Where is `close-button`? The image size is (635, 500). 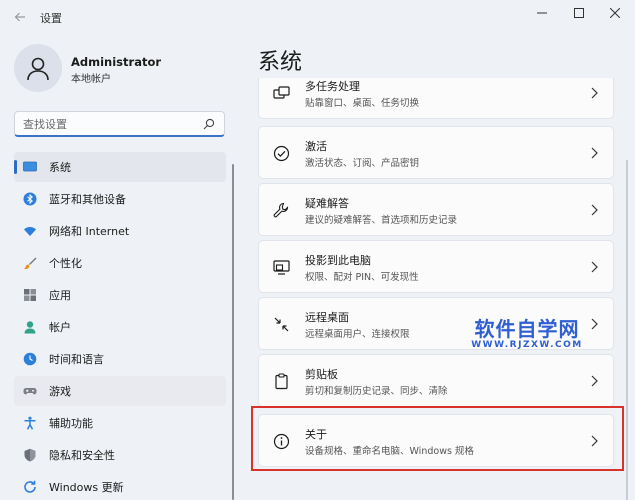 close-button is located at coordinates (614, 13).